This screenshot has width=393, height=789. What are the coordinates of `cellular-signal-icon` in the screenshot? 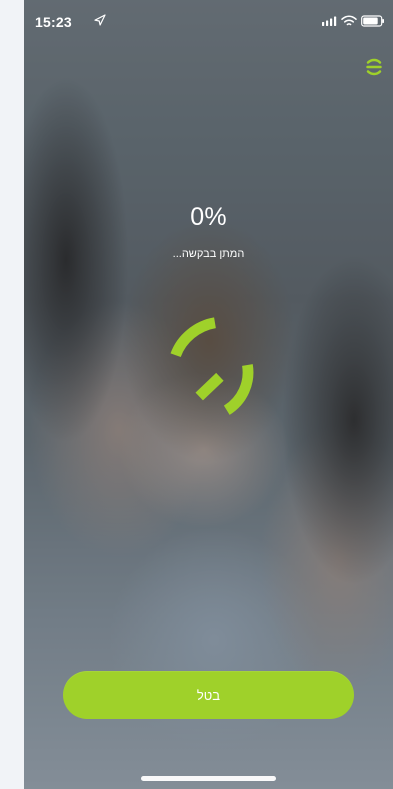 It's located at (329, 21).